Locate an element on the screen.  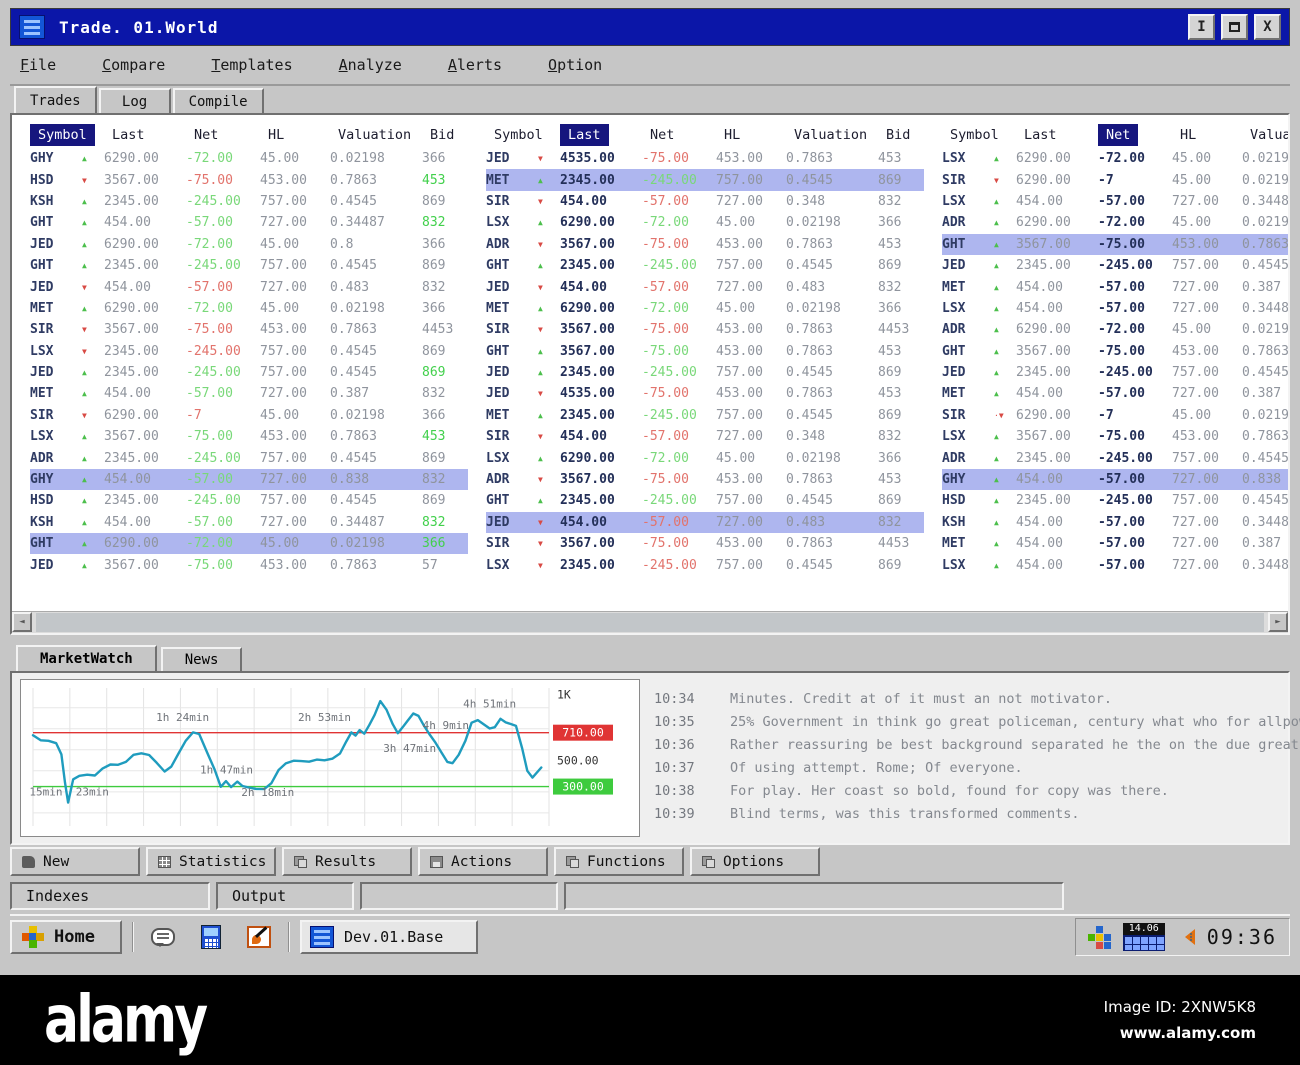
table-row: JED ▲ 6290.00 -72.00 45.00 0.8 366 is located at coordinates (249, 244).